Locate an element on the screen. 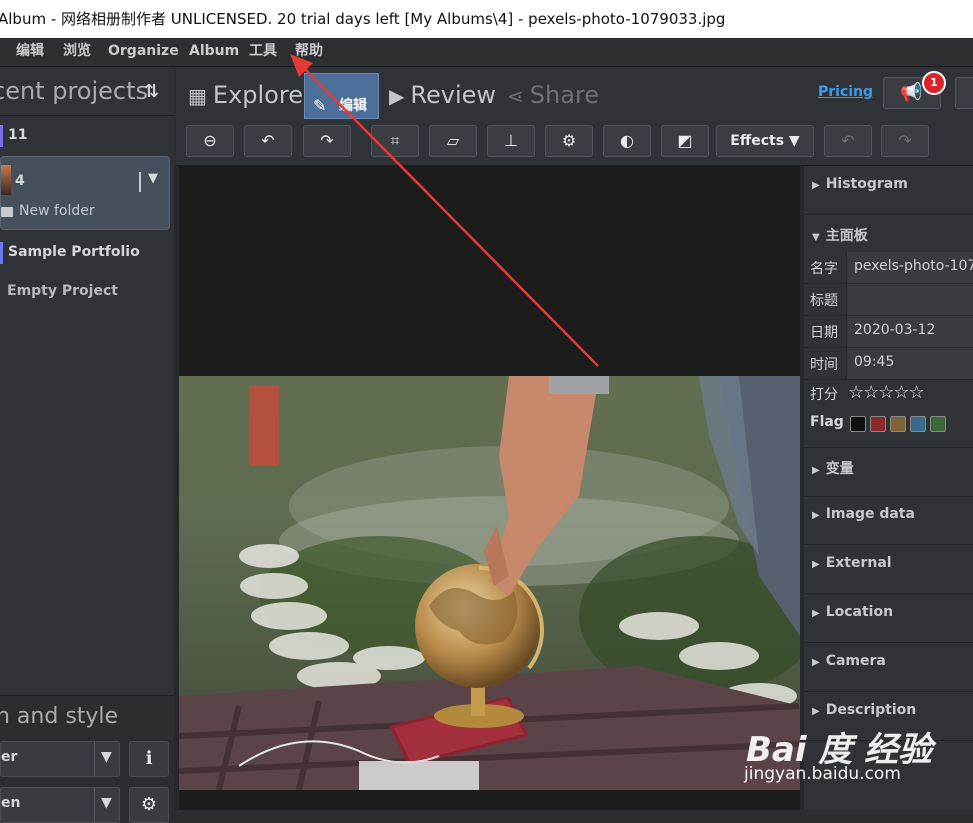 The width and height of the screenshot is (973, 823). rating-stars: ☆☆☆☆☆ is located at coordinates (886, 392).